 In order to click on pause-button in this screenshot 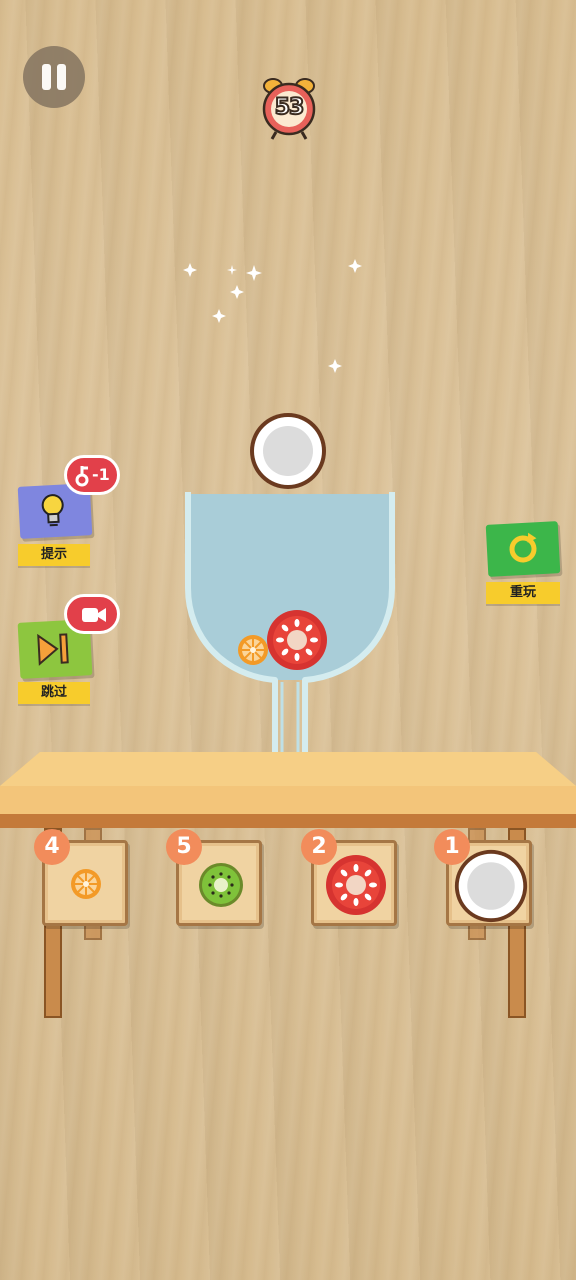, I will do `click(54, 77)`.